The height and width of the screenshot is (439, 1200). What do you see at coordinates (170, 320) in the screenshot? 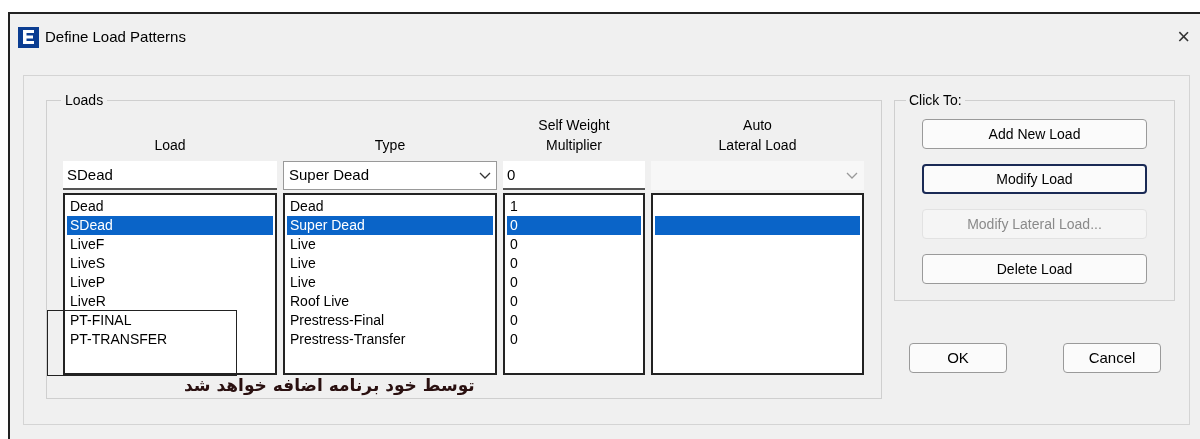
I see `list-item: PT-FINAL` at bounding box center [170, 320].